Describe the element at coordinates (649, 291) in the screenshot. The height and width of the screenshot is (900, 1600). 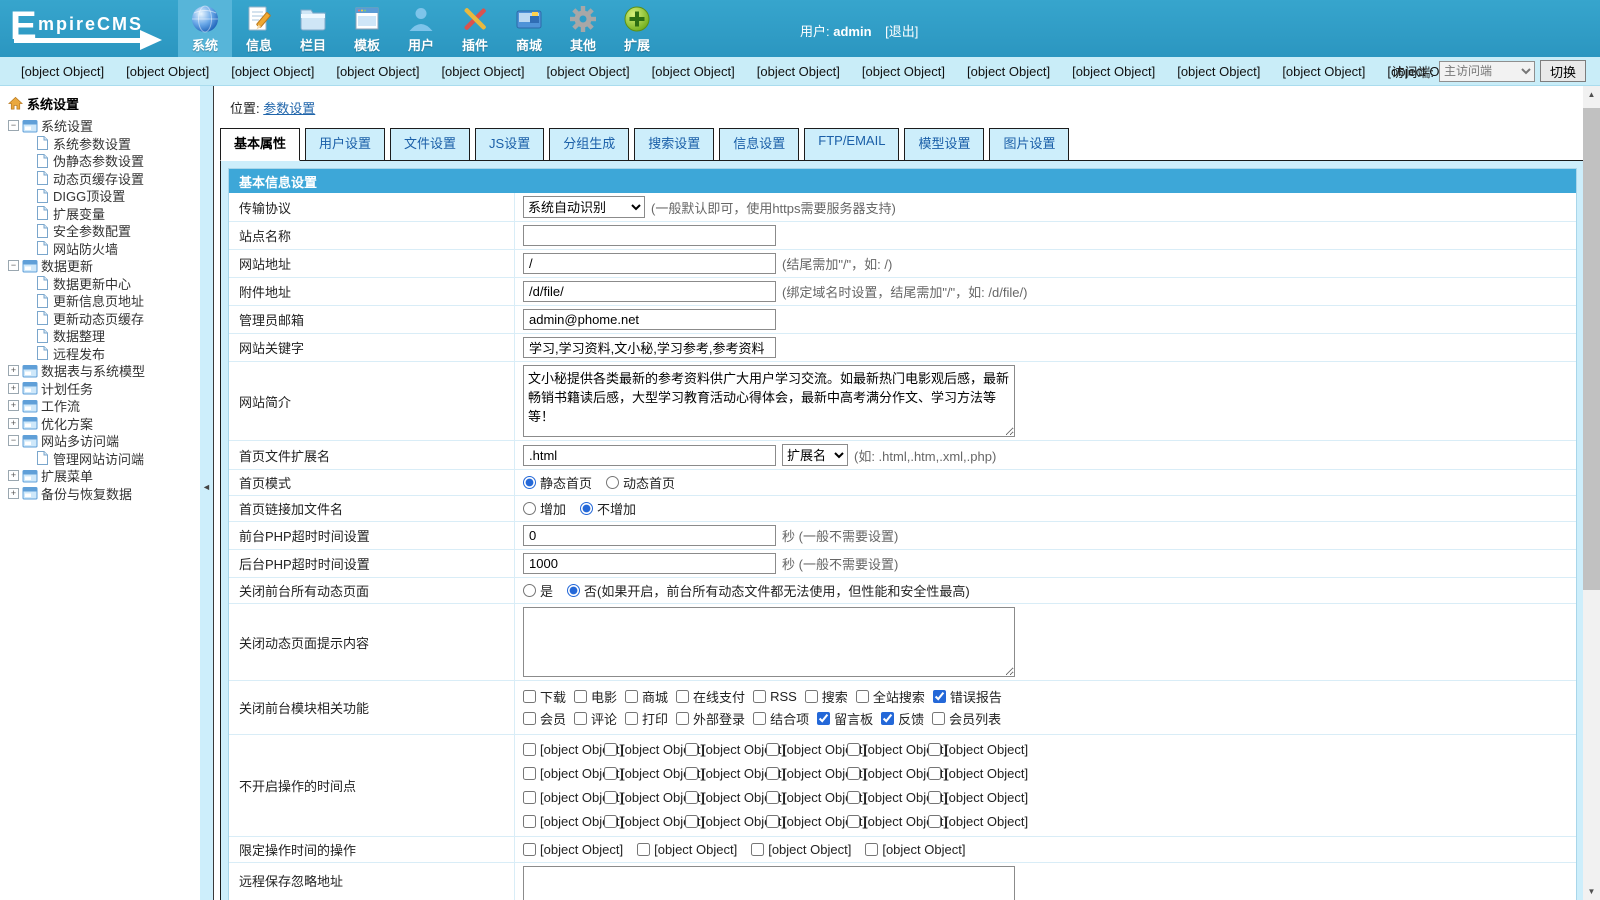
I see `attach-url-input` at that location.